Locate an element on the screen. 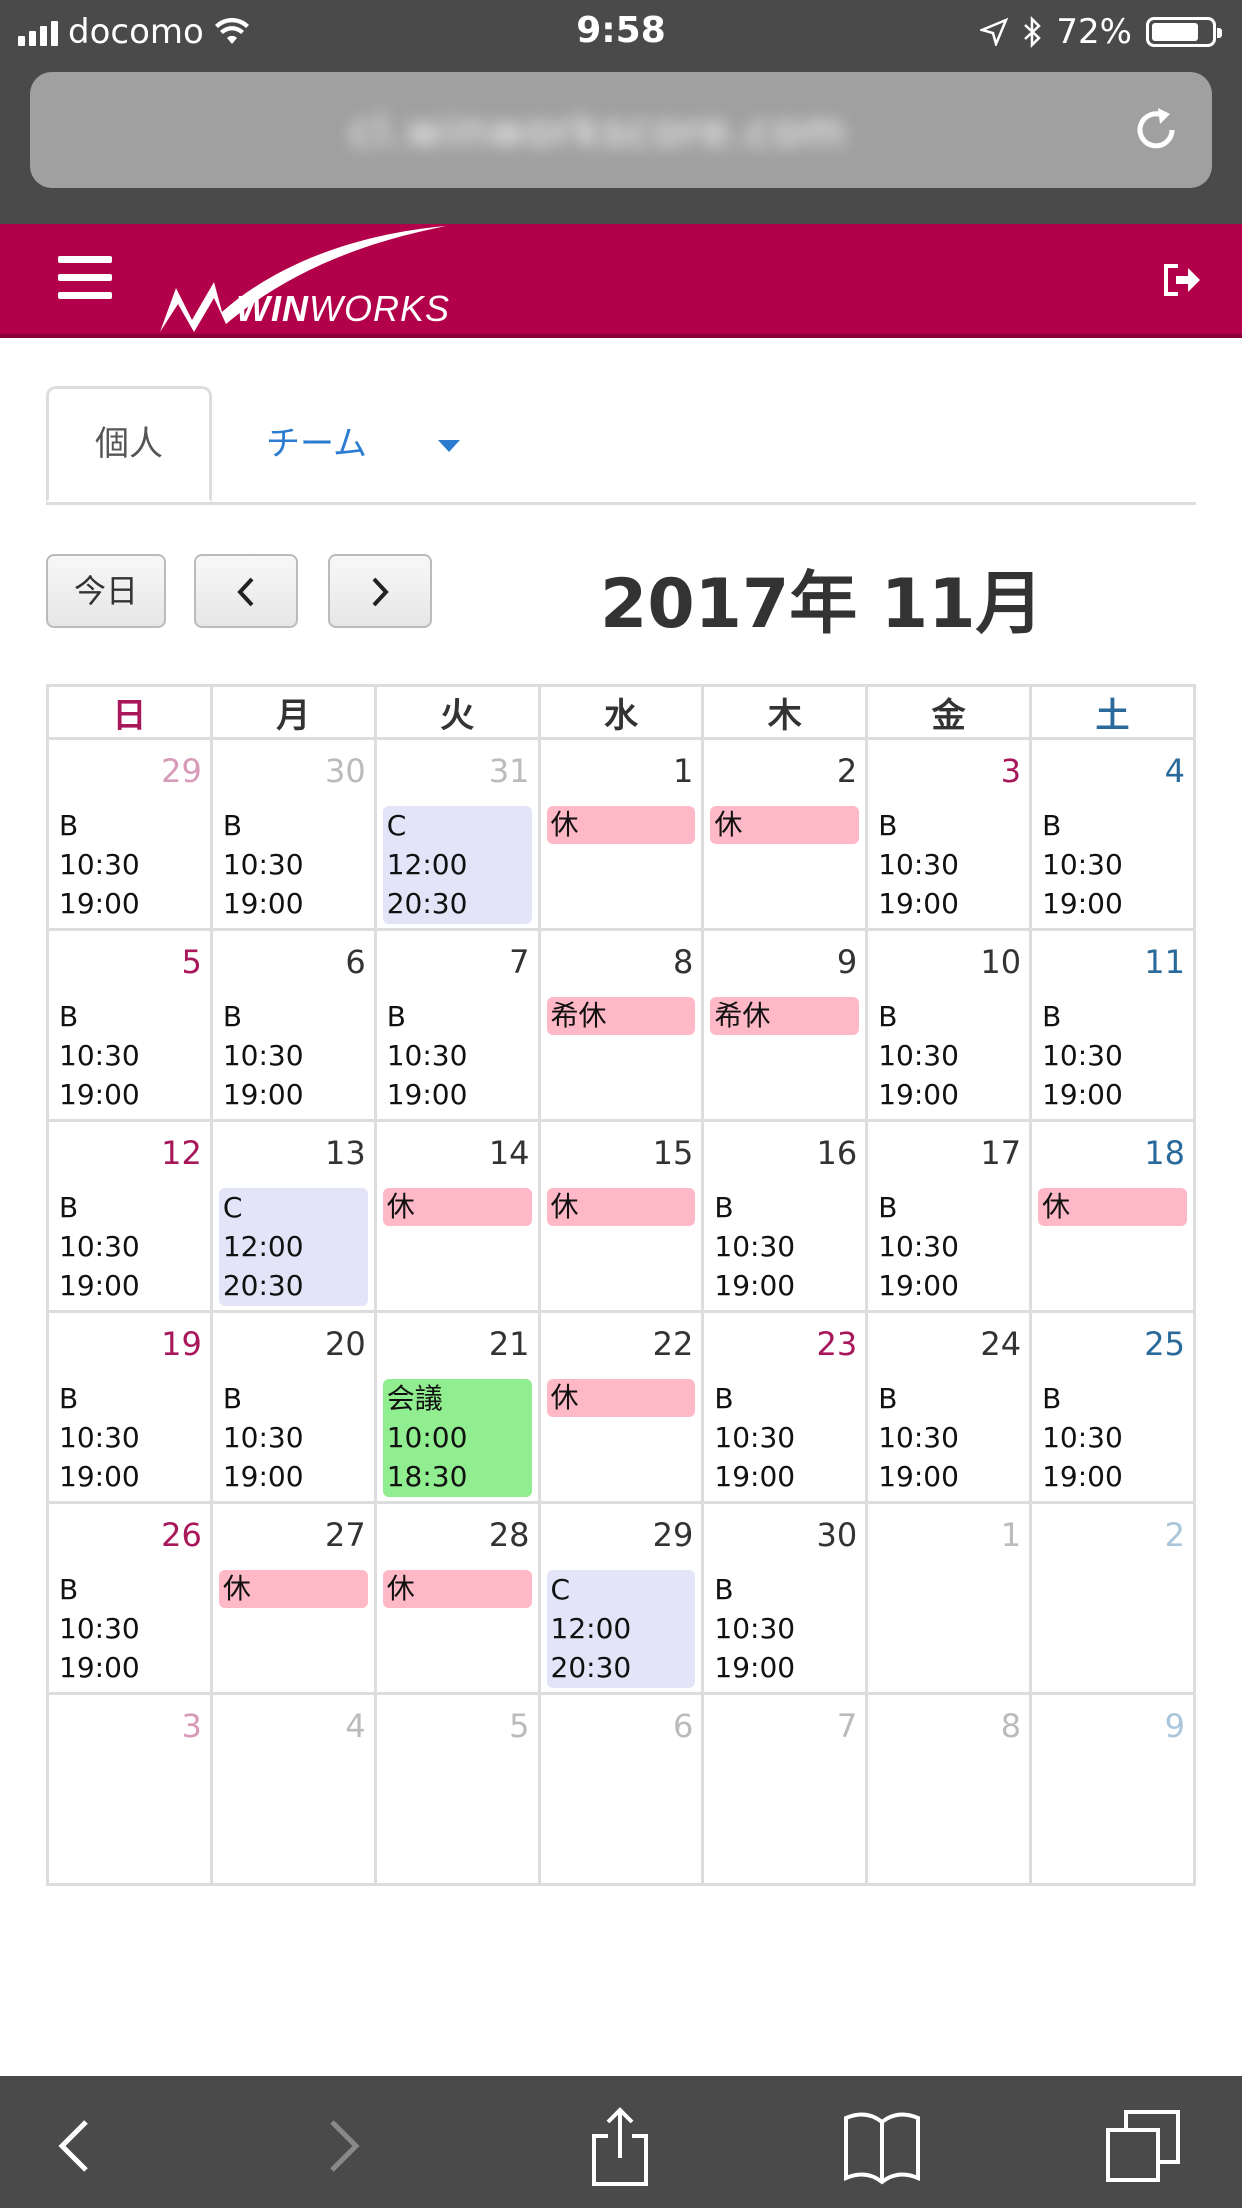 The image size is (1242, 2208). tab-personal: 個人 is located at coordinates (129, 444).